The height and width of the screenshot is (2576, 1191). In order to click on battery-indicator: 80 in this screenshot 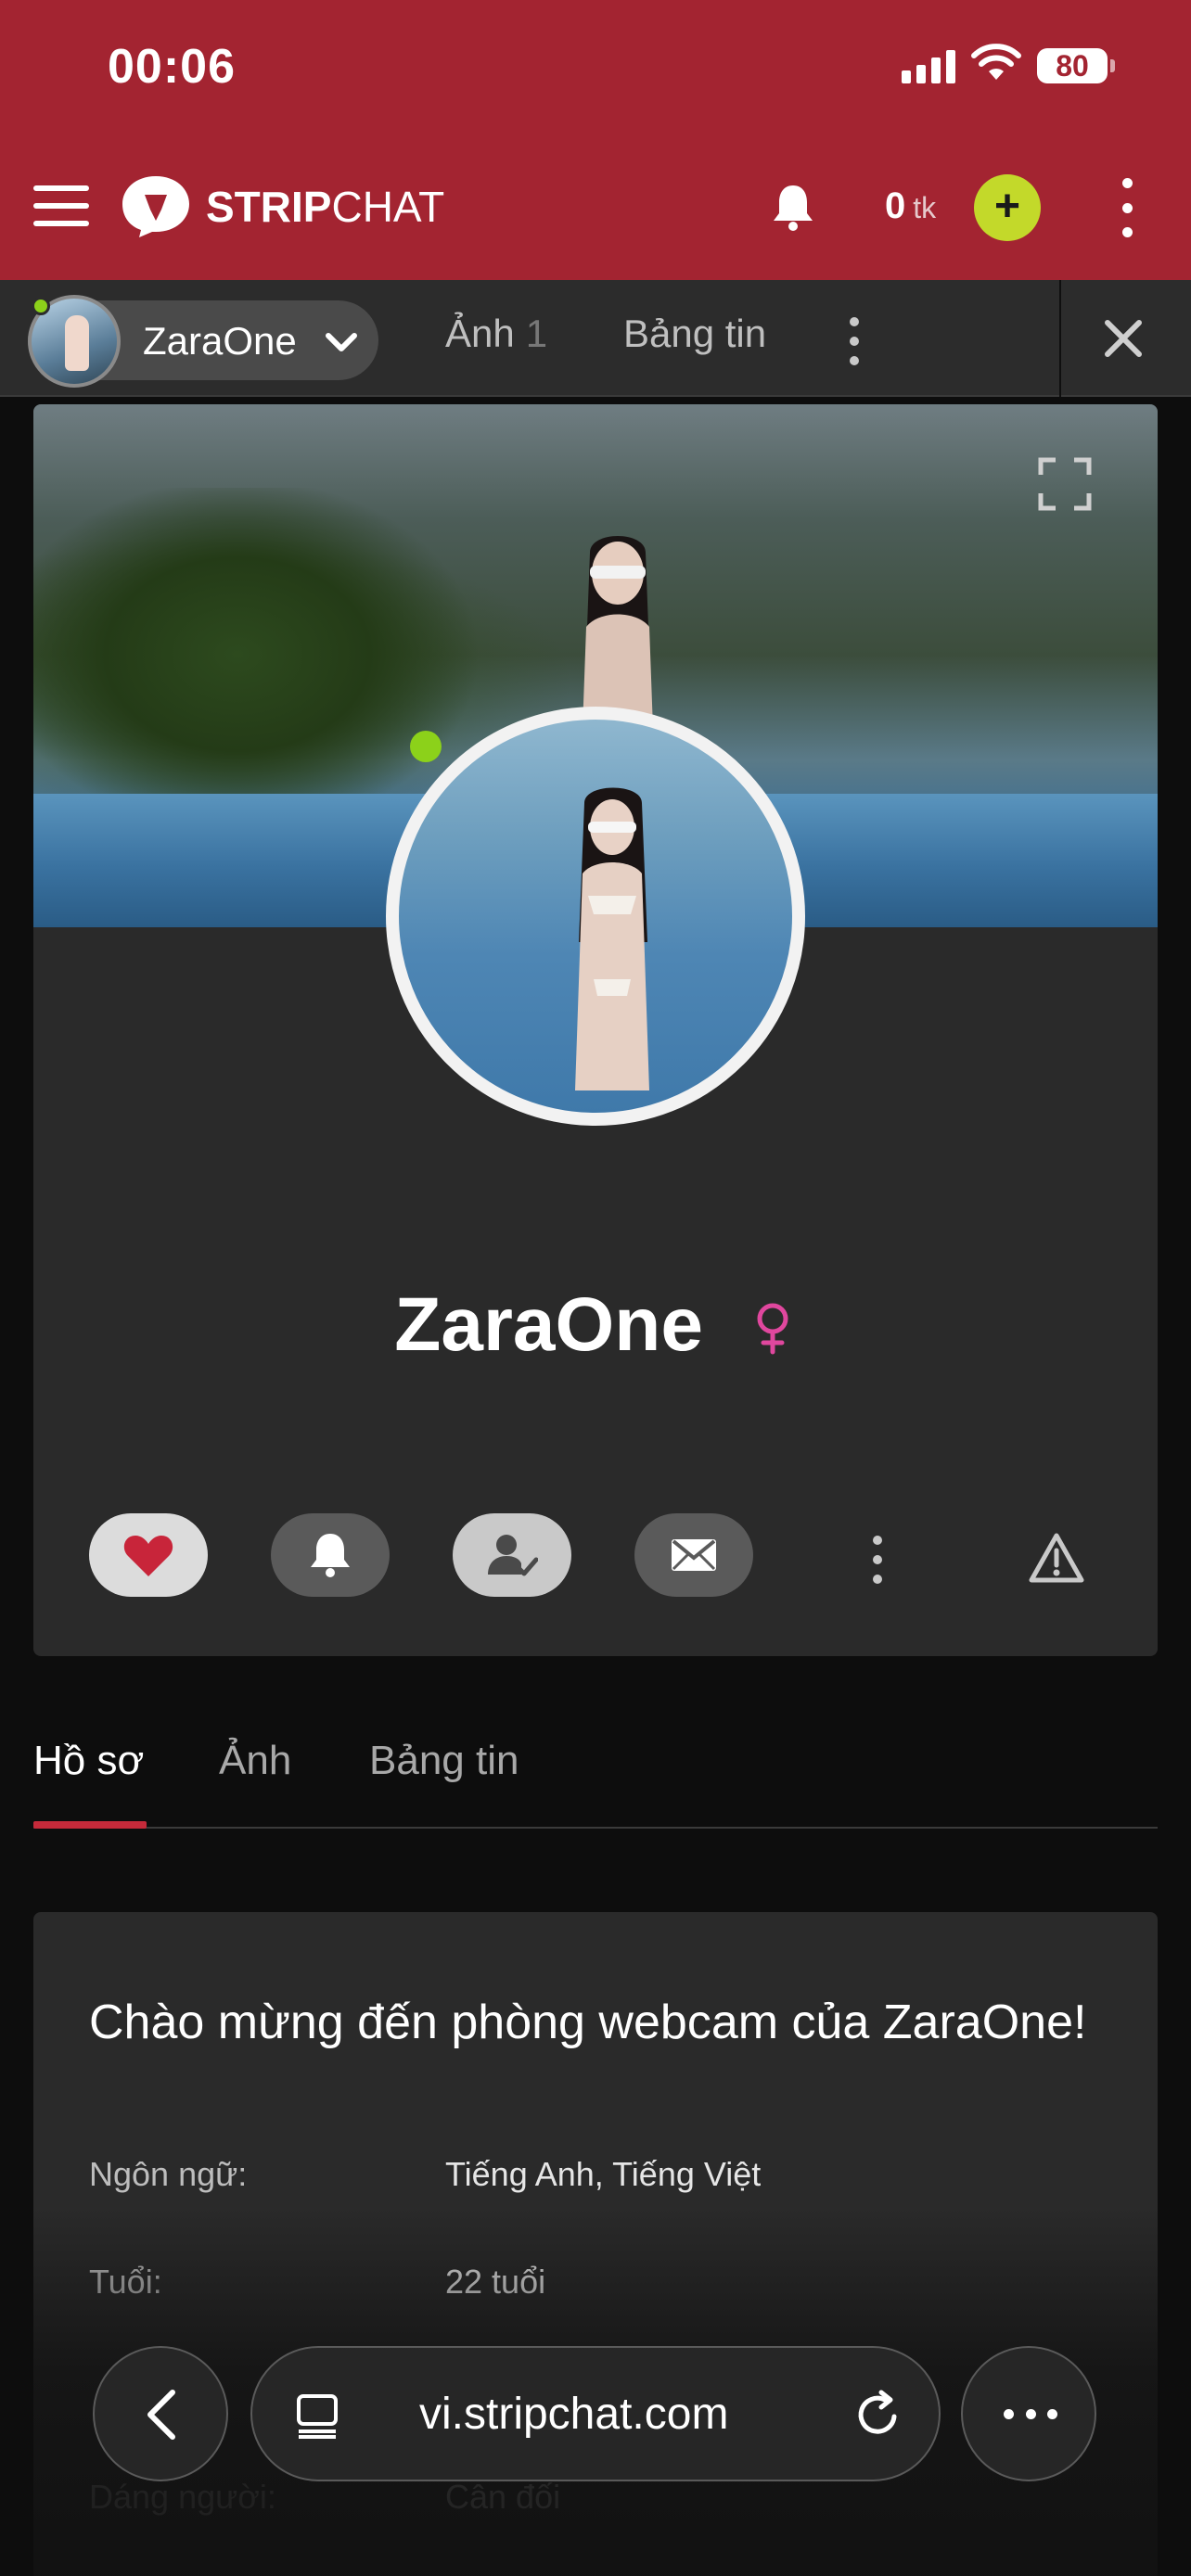, I will do `click(1076, 66)`.